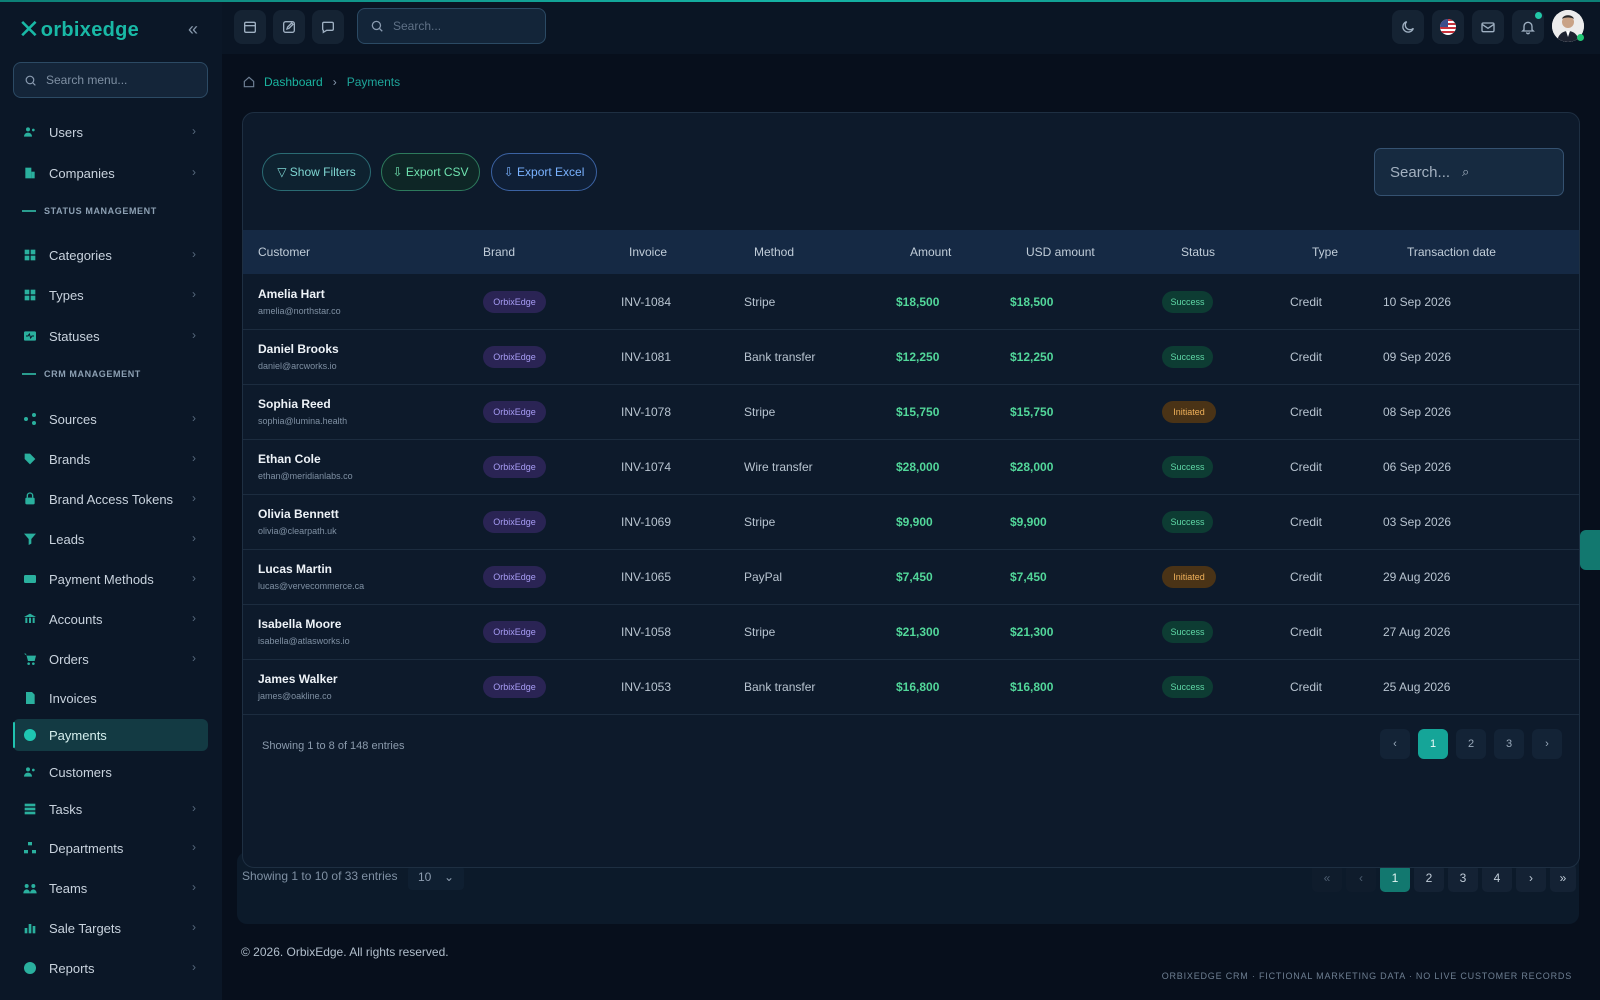  Describe the element at coordinates (110, 848) in the screenshot. I see `sidebar-item-departments: Departments ›` at that location.